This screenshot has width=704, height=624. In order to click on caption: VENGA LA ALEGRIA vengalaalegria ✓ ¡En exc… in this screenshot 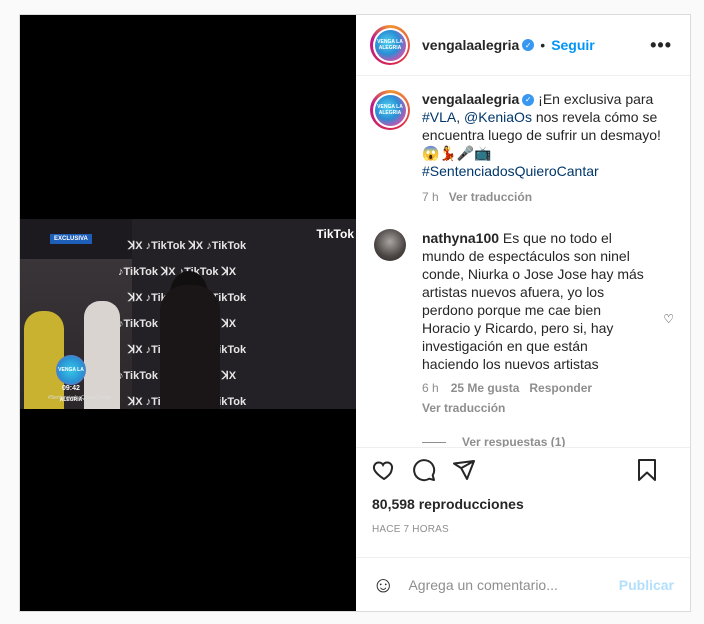, I will do `click(522, 148)`.